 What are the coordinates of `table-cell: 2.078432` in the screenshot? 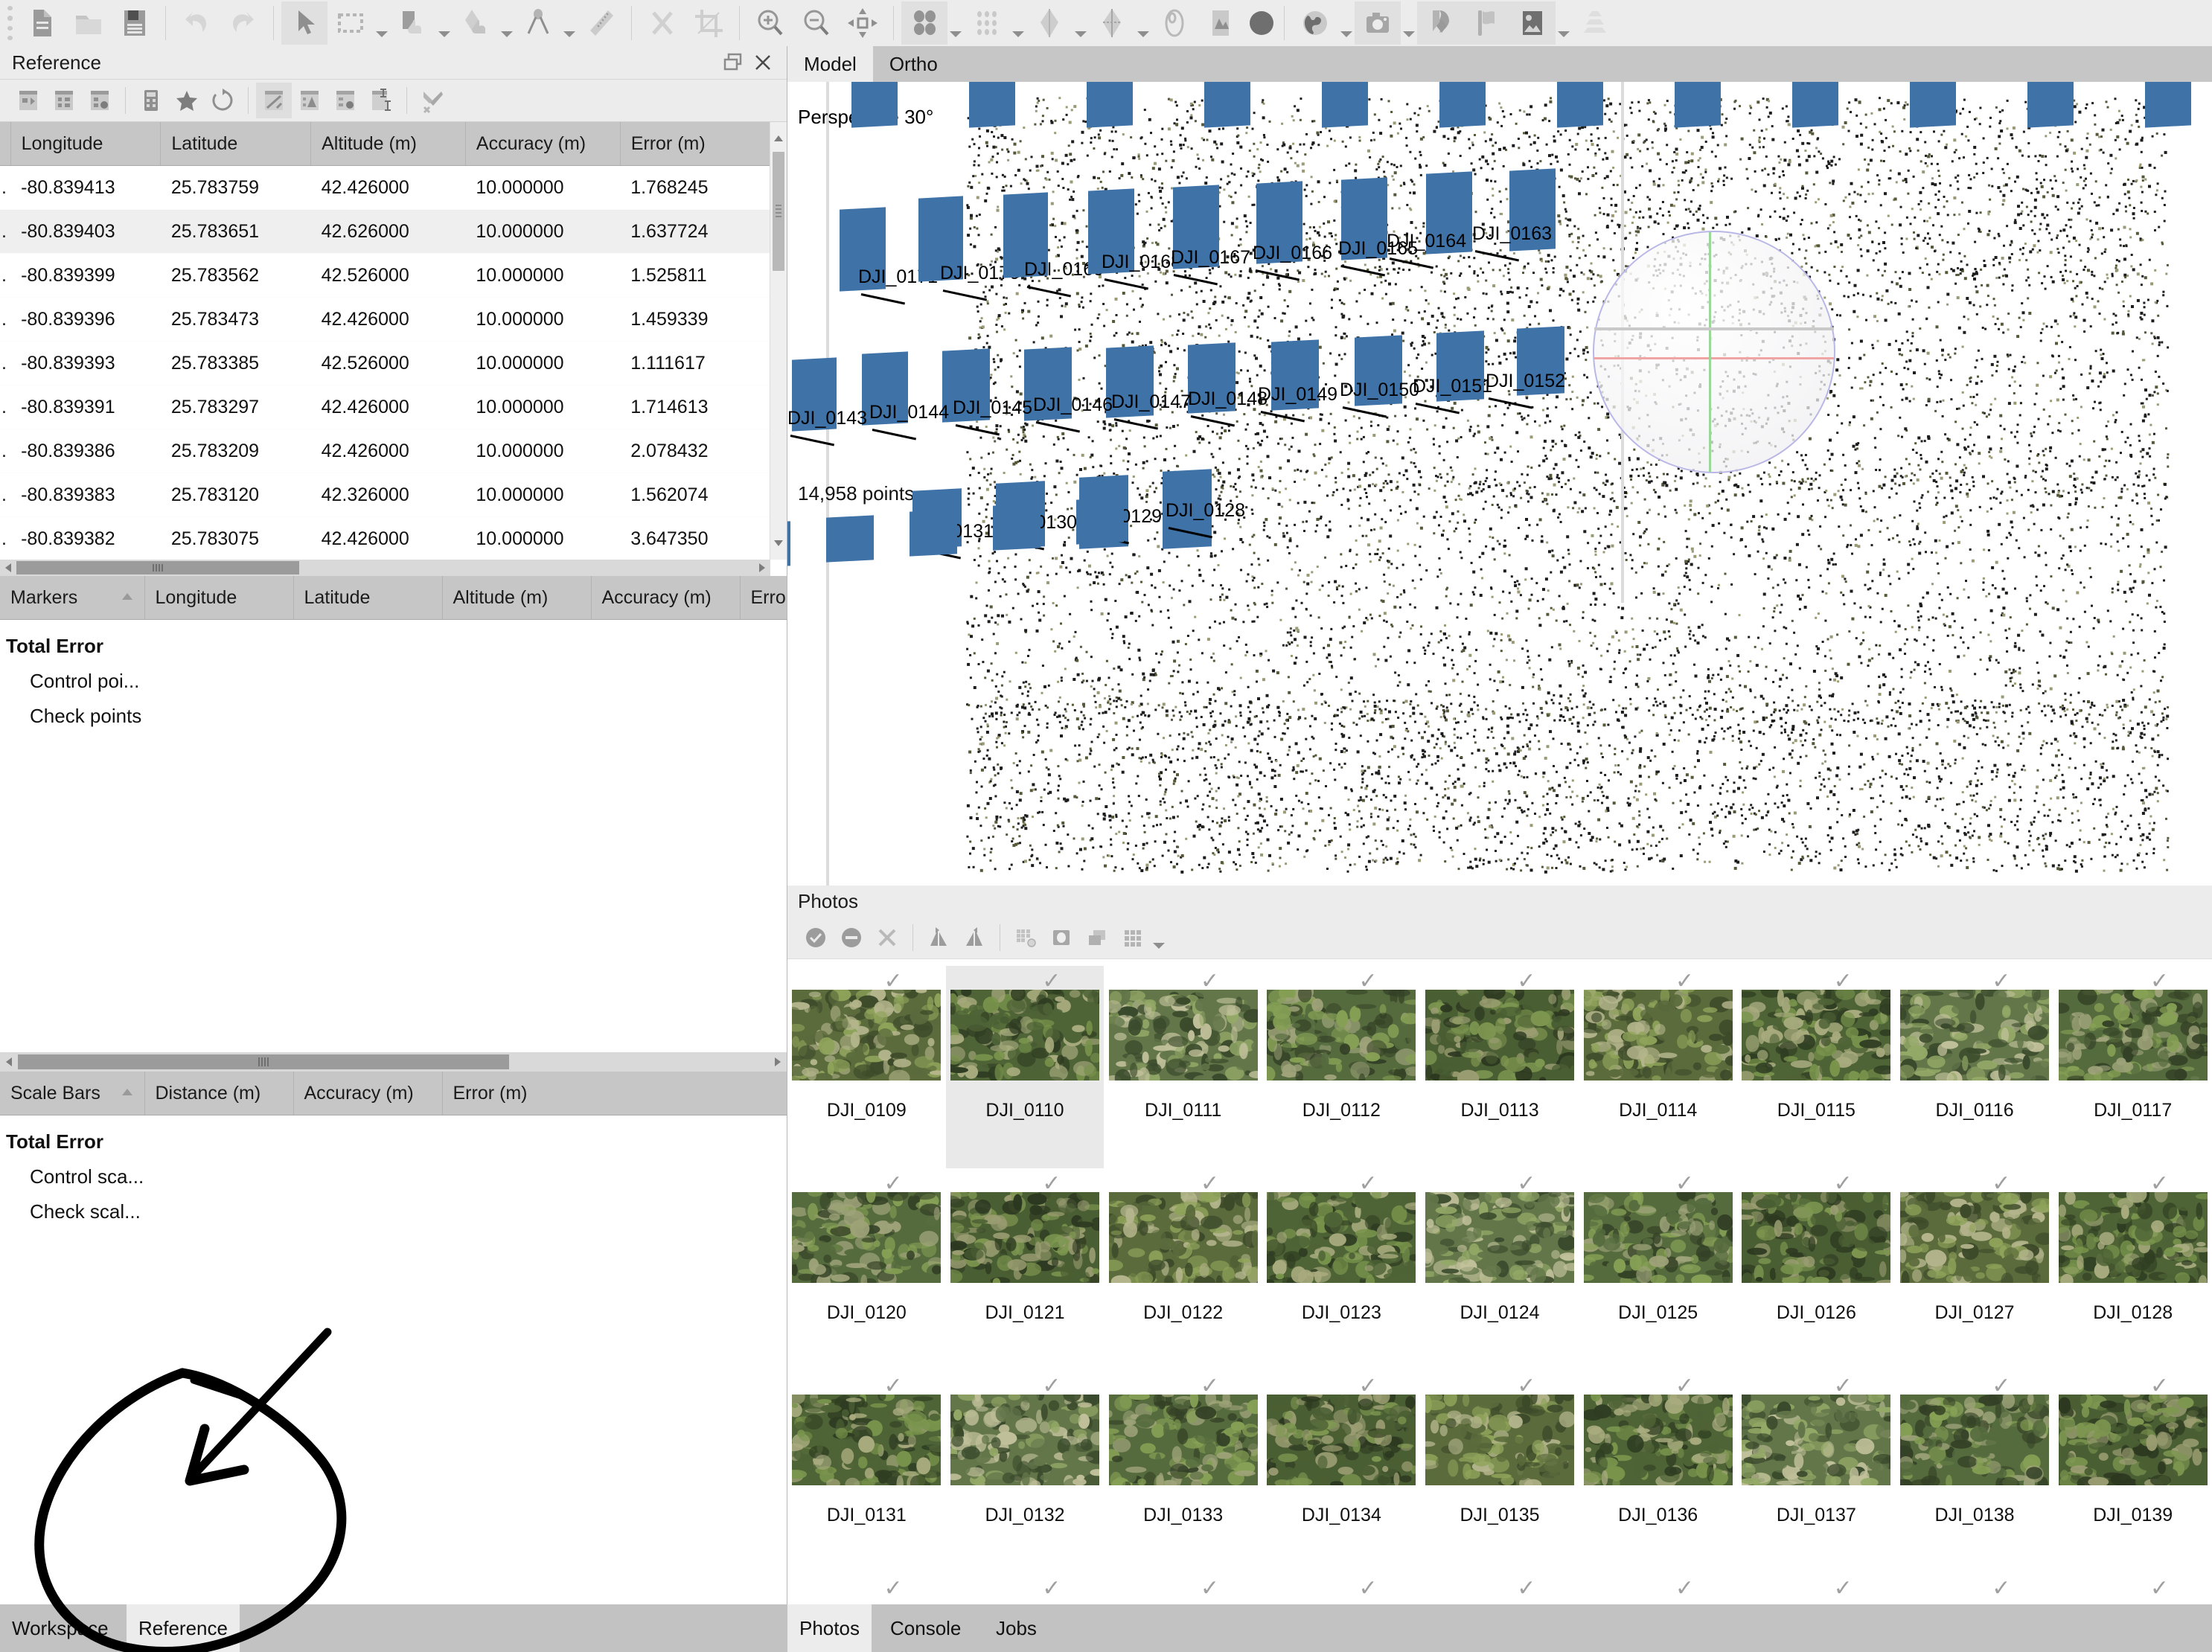 It's located at (695, 451).